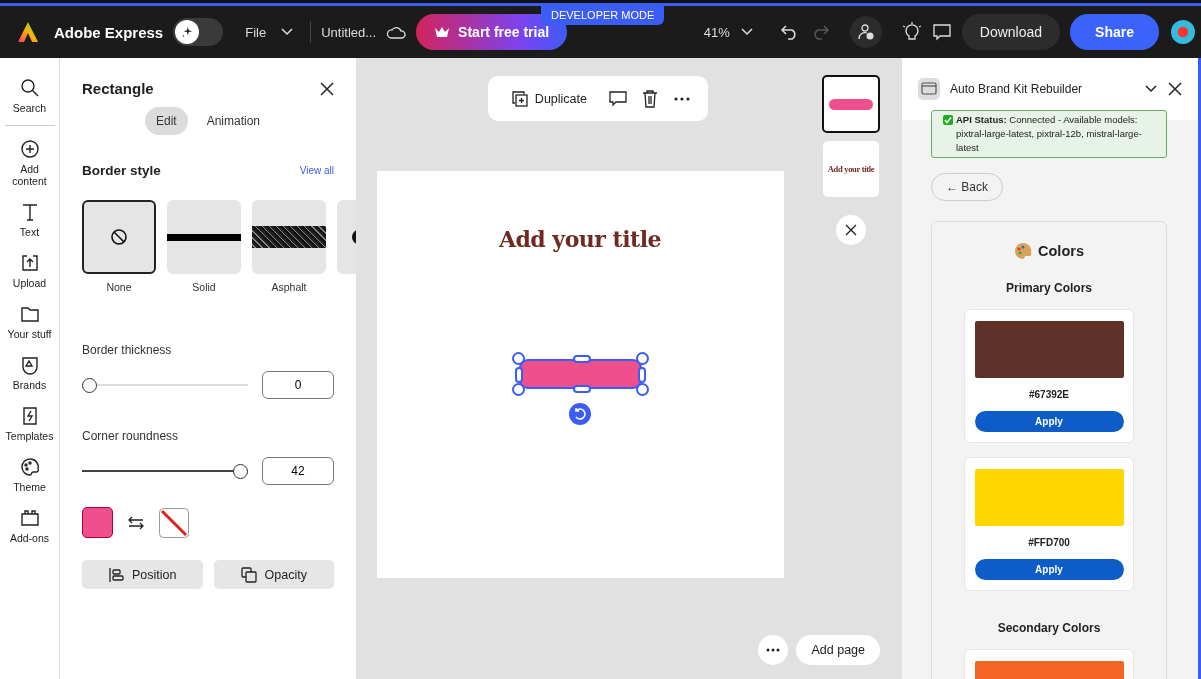 The height and width of the screenshot is (679, 1201). Describe the element at coordinates (119, 287) in the screenshot. I see `border-style-label: None` at that location.